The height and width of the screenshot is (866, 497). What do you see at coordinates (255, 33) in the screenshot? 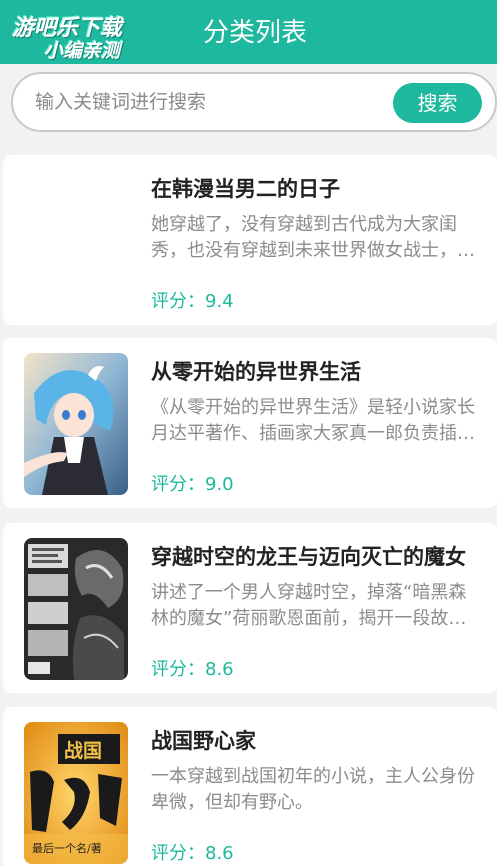
I see `page-title: 分类列表` at bounding box center [255, 33].